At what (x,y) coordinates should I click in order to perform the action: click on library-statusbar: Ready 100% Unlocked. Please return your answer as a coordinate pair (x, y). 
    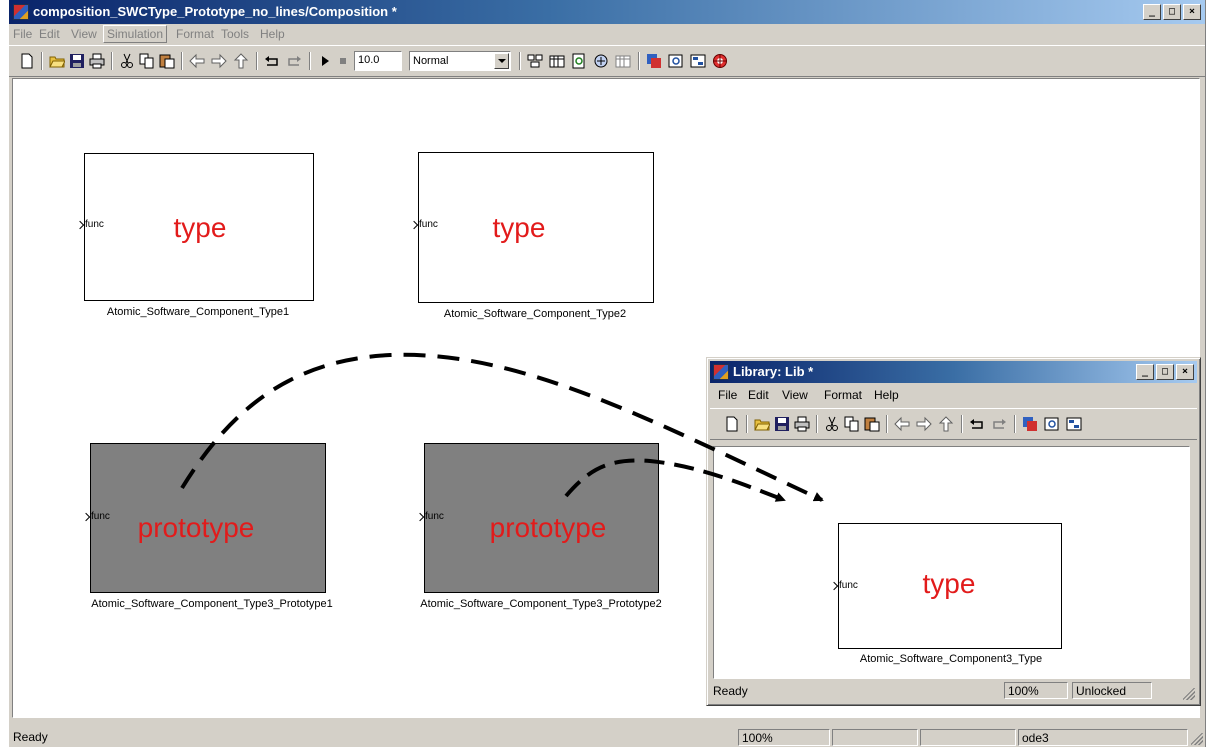
    Looking at the image, I should click on (953, 691).